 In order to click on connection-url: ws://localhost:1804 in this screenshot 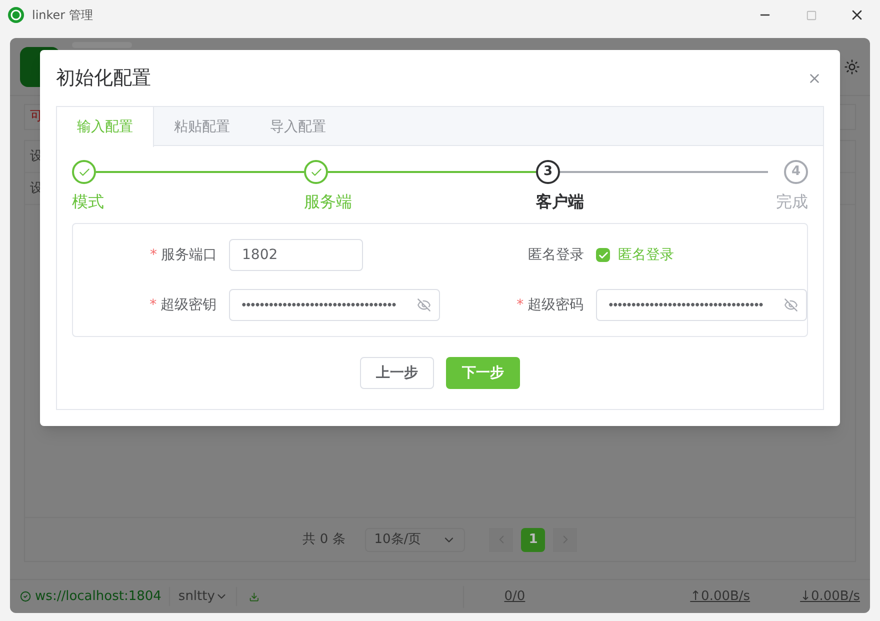, I will do `click(102, 596)`.